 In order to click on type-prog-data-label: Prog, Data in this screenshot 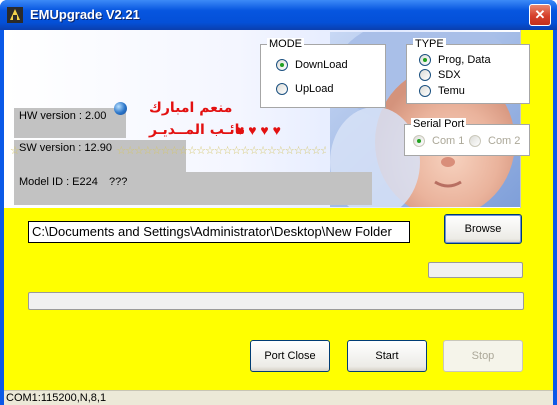, I will do `click(464, 60)`.